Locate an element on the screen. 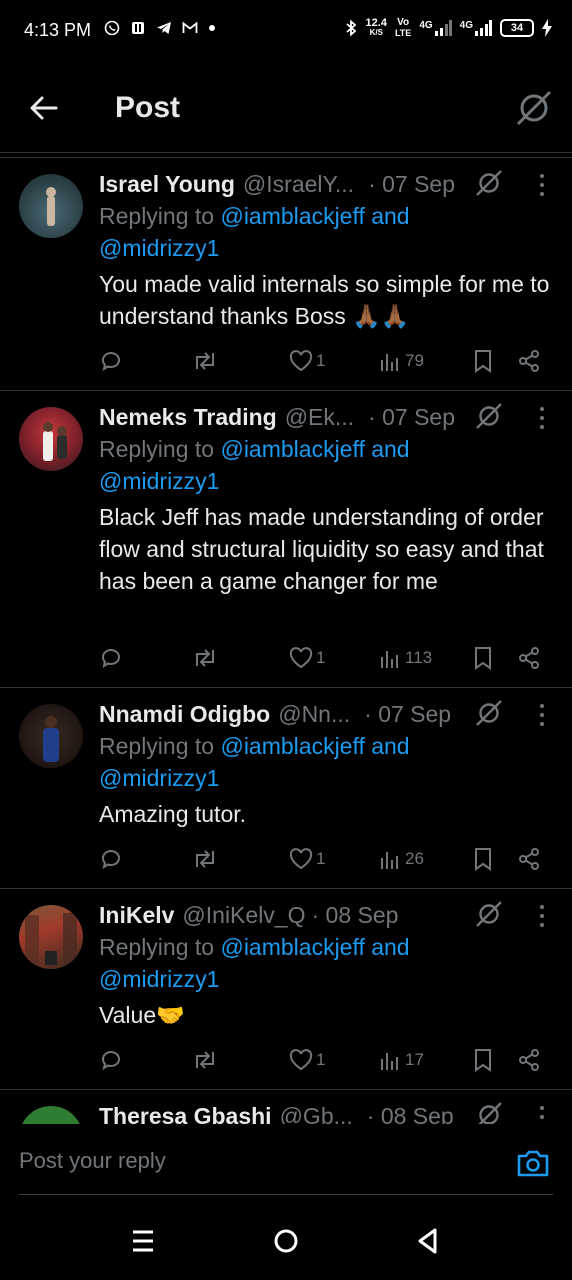 This screenshot has width=572, height=1280. views-button: 113 is located at coordinates (406, 658).